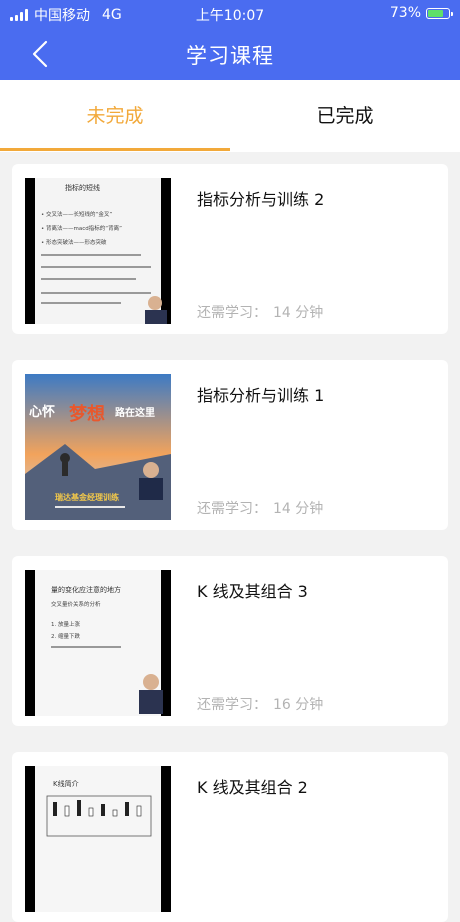 The height and width of the screenshot is (922, 460). I want to click on thumb-text: 路在这里, so click(135, 412).